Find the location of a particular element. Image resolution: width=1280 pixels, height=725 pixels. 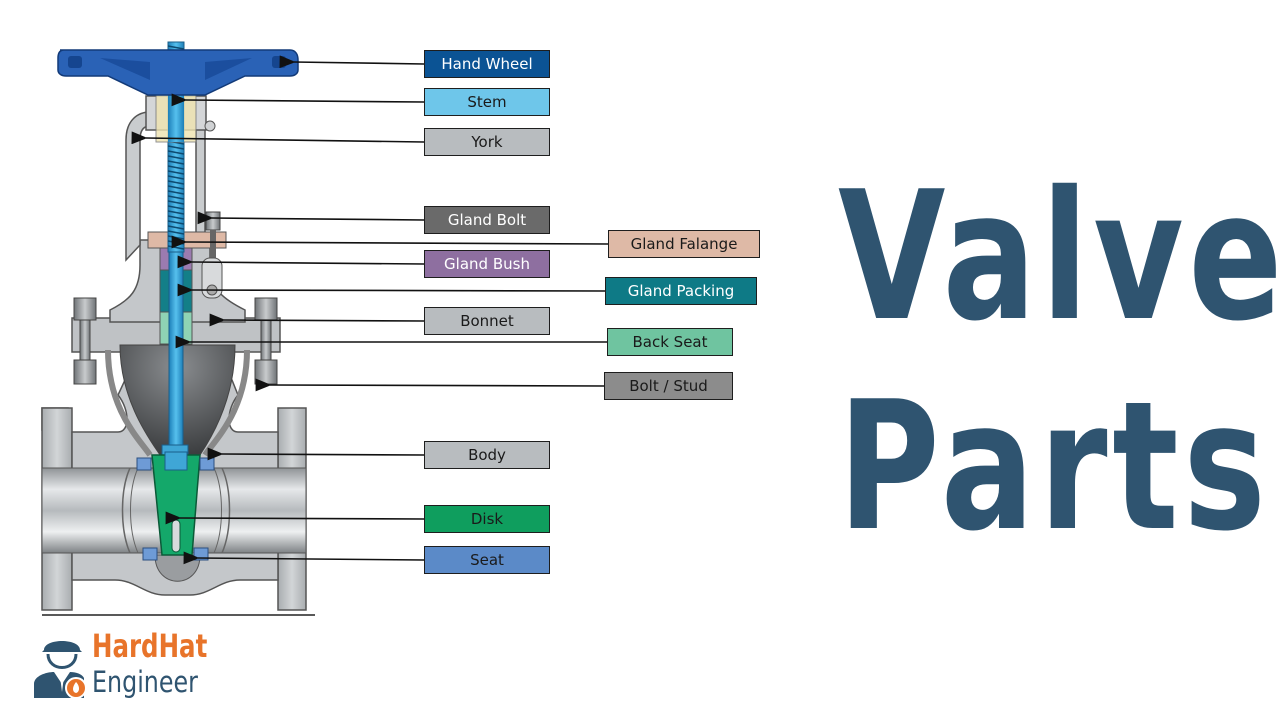

label-seat: Seat is located at coordinates (487, 560).